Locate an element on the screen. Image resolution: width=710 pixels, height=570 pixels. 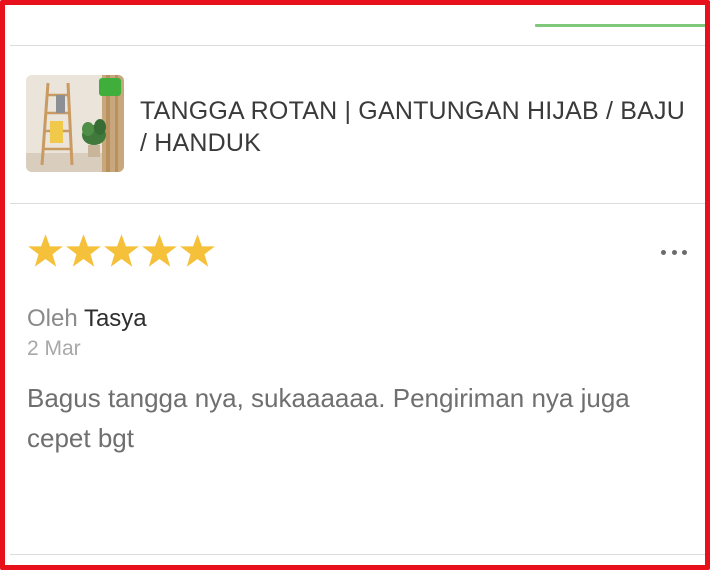
product-thumbnail is located at coordinates (75, 123).